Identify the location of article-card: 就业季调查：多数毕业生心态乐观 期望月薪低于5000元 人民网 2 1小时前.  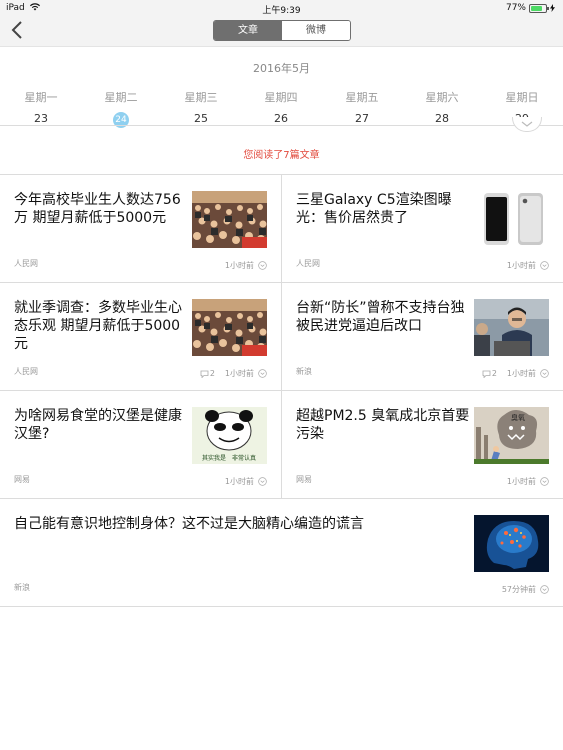
(141, 336).